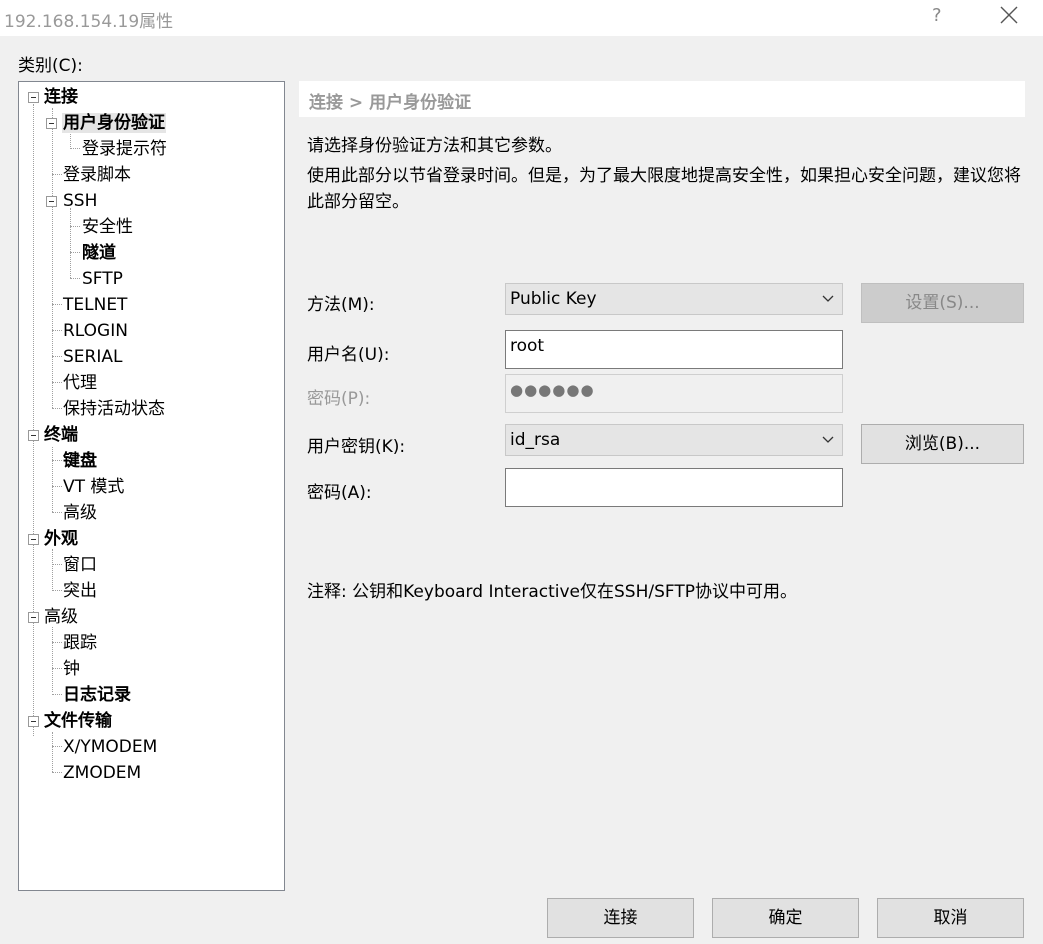  I want to click on tree-item-security: 安全性, so click(107, 227).